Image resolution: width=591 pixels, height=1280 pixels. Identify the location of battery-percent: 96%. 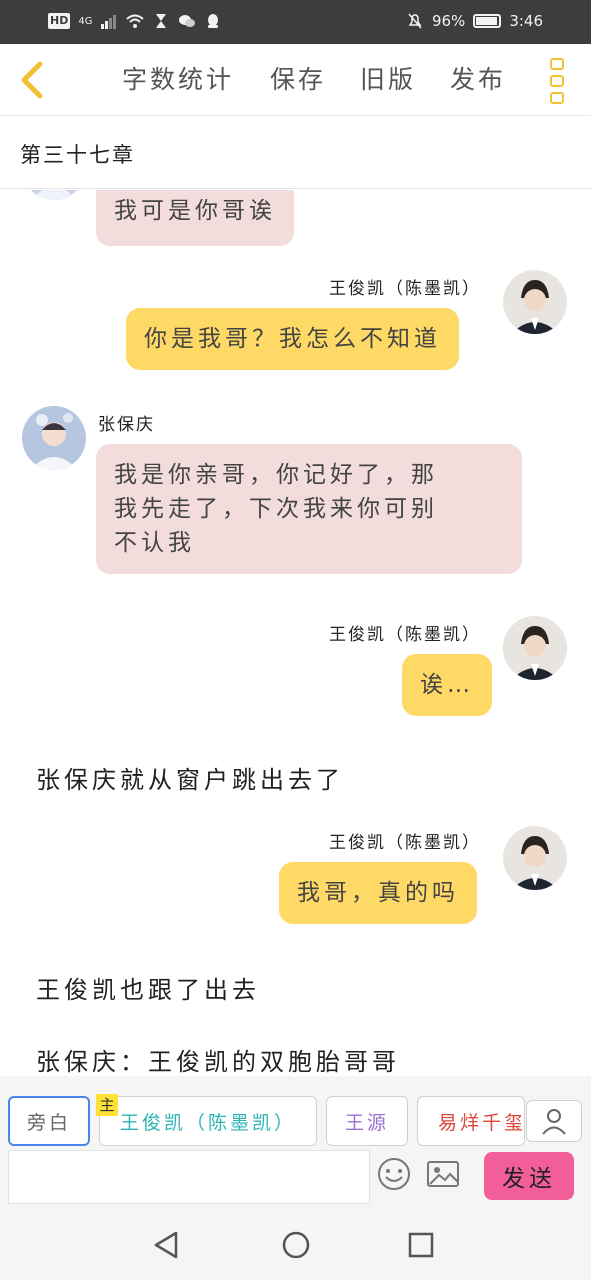
(448, 21).